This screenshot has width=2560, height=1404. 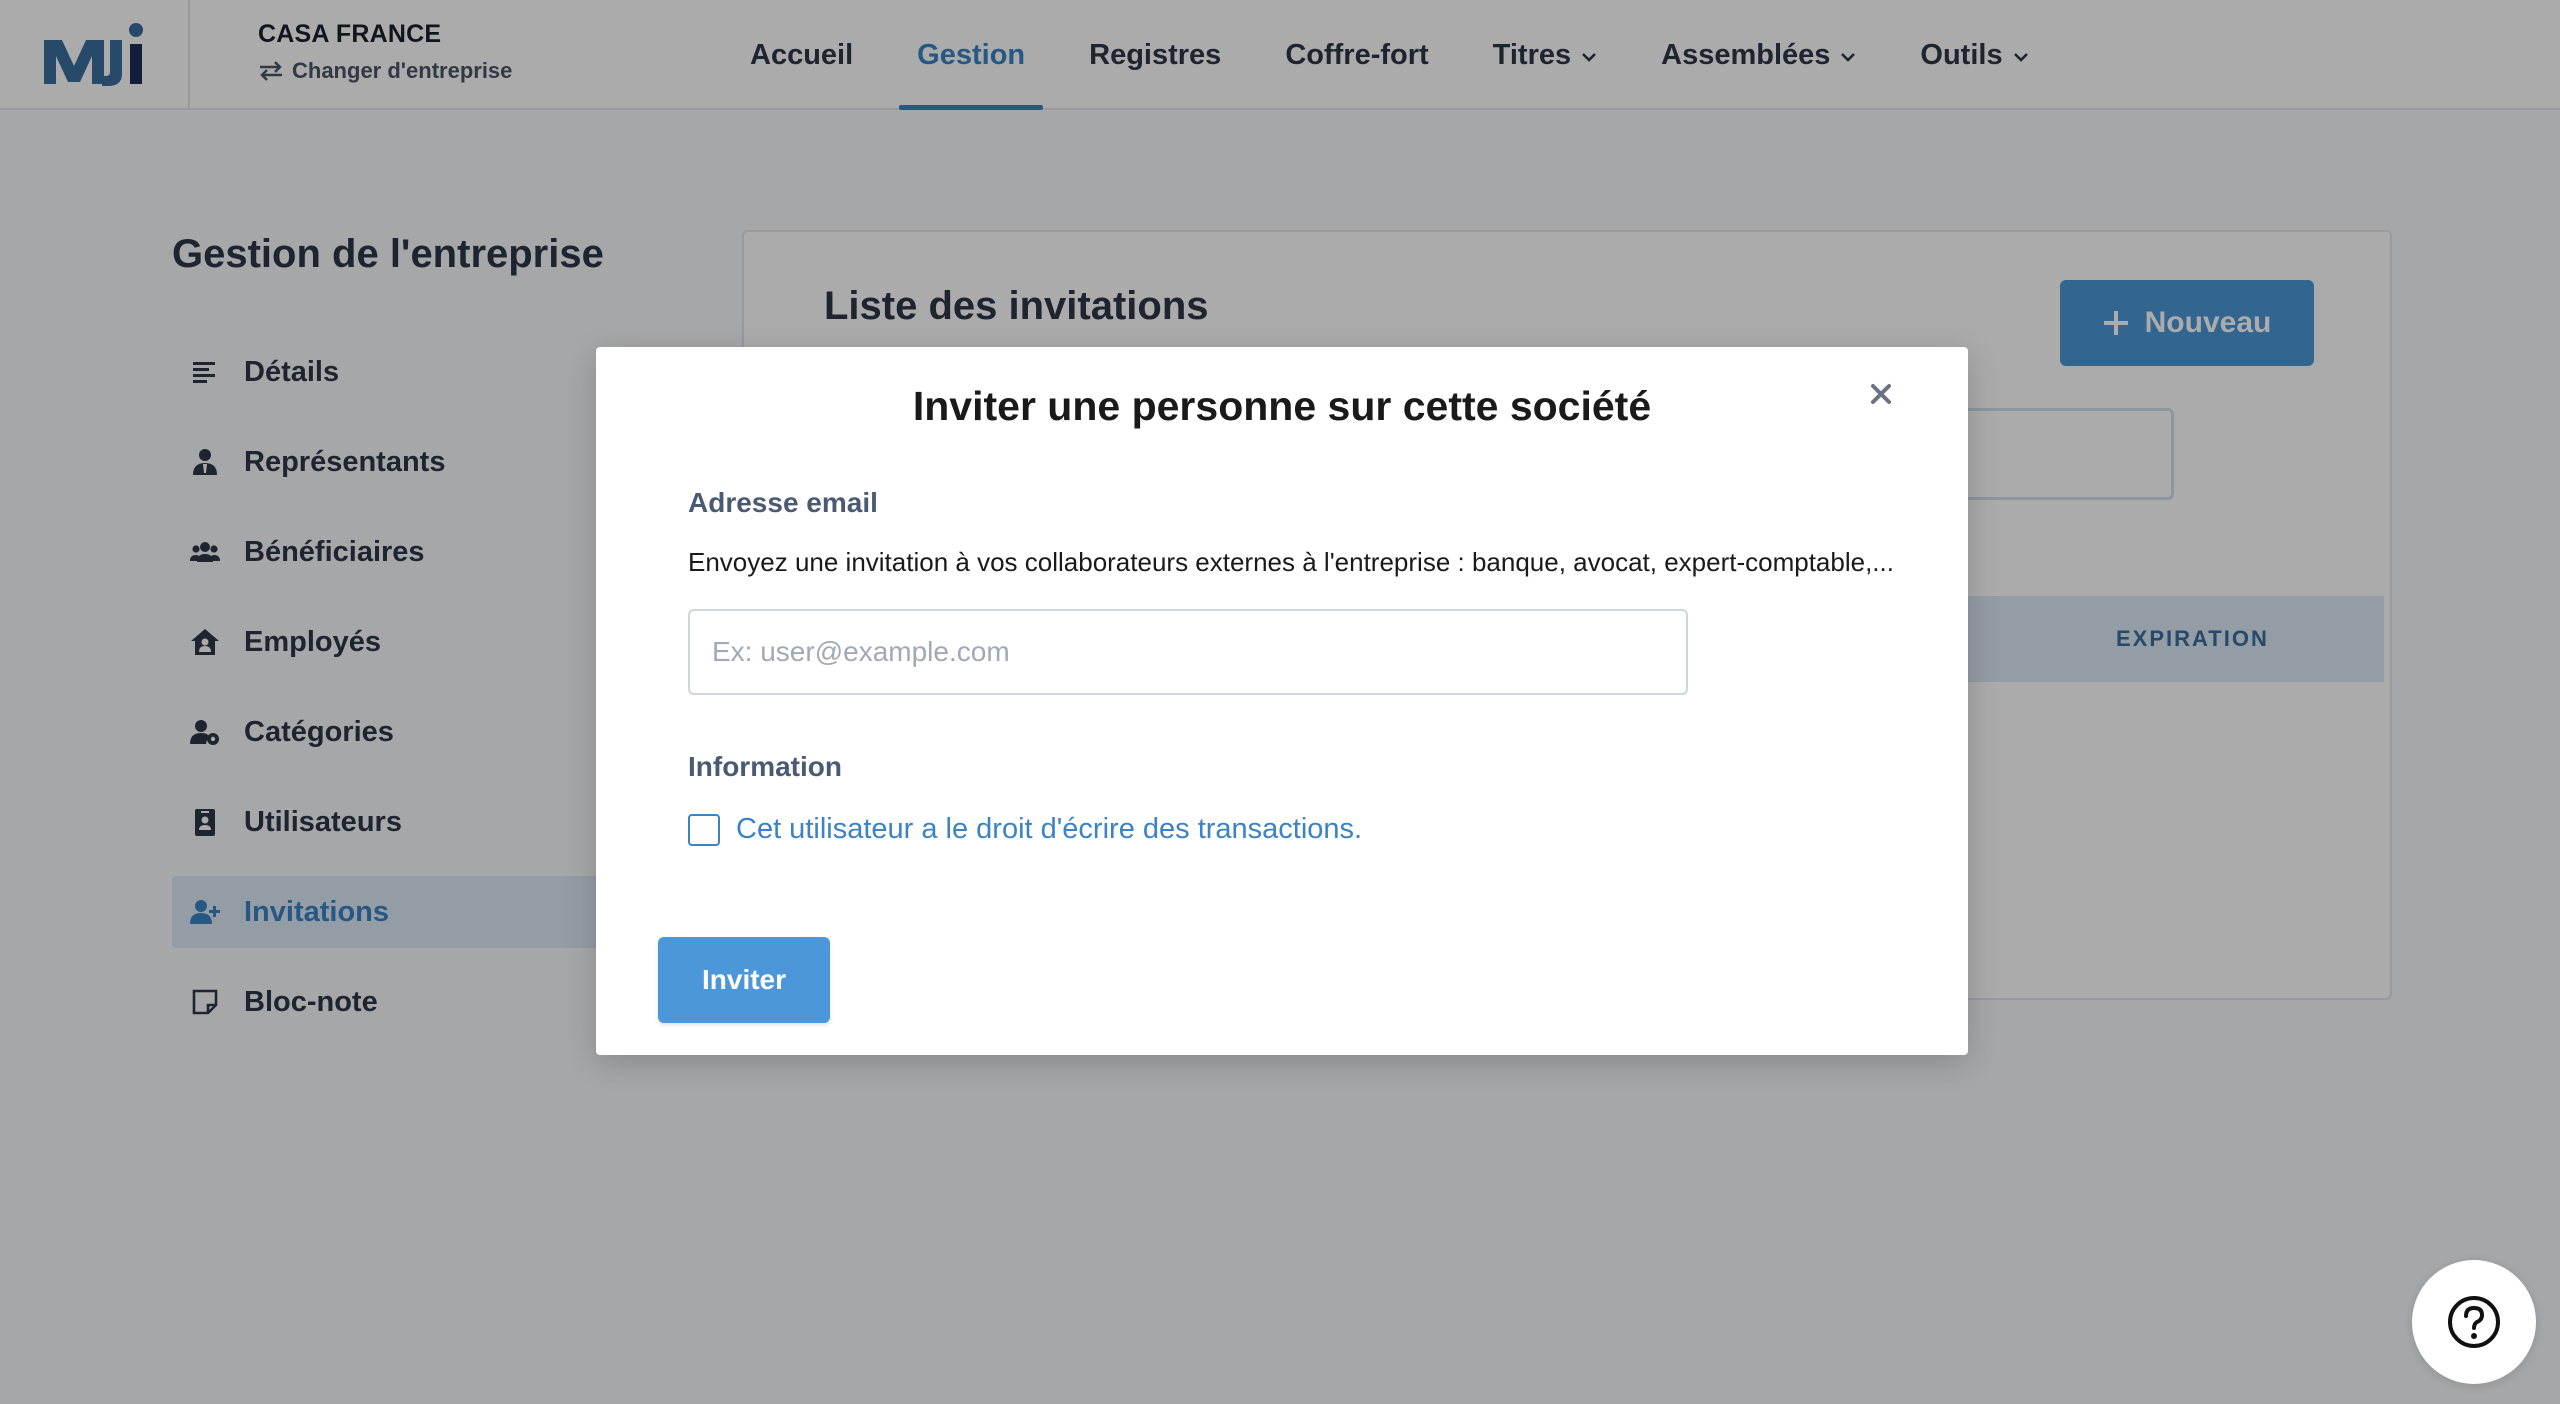 What do you see at coordinates (744, 980) in the screenshot?
I see `invite-button: Inviter` at bounding box center [744, 980].